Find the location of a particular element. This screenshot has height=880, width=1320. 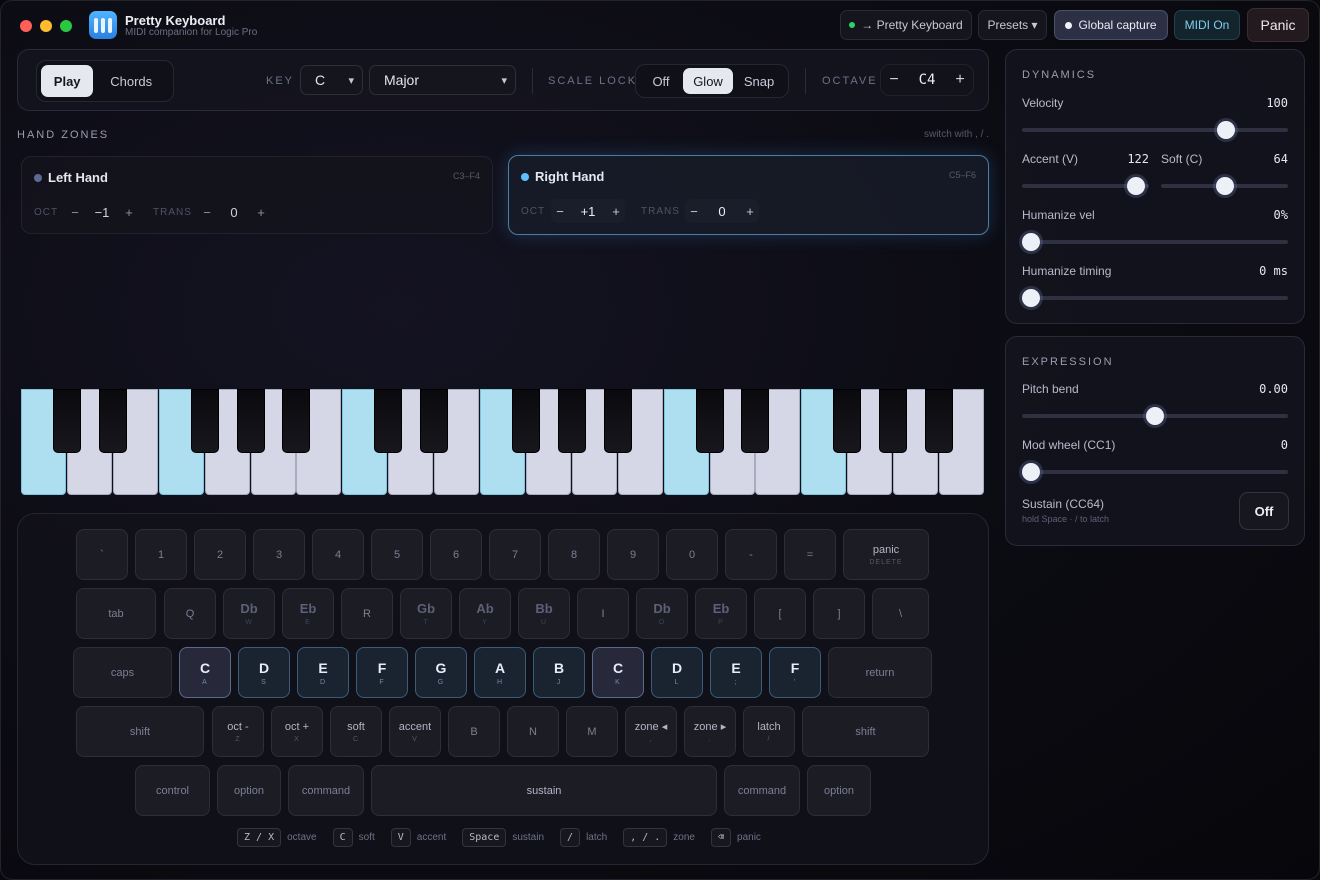

key-delete: panic DELETE is located at coordinates (886, 554).